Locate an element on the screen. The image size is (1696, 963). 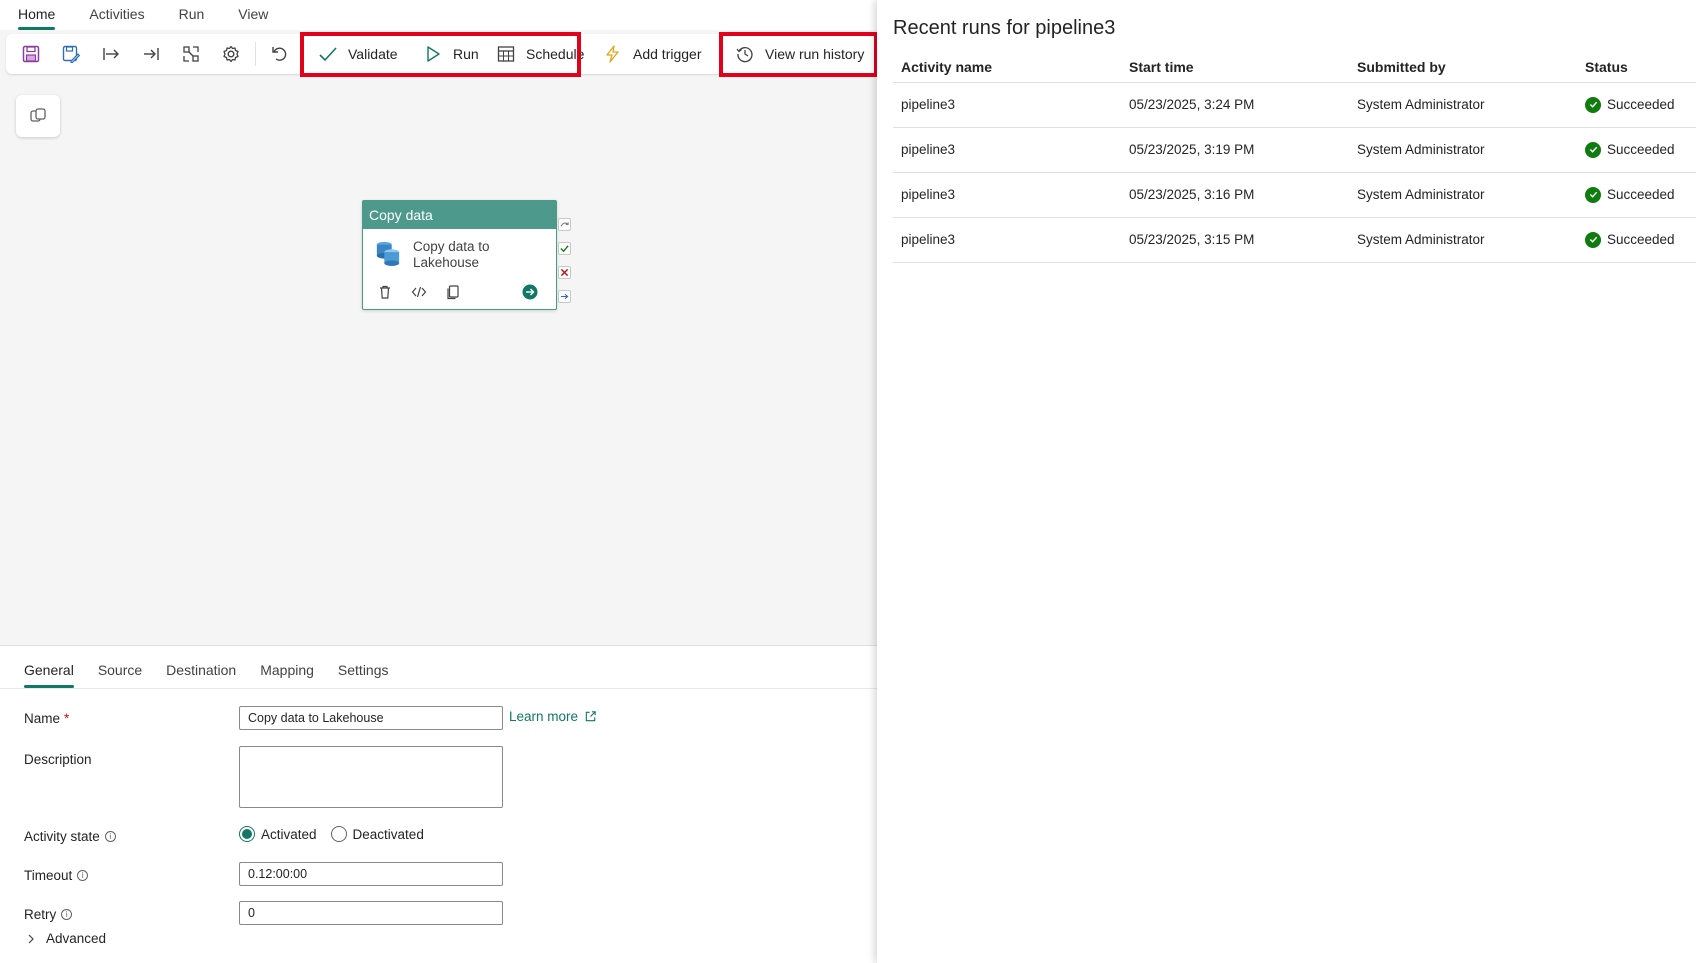
schedule-label: Schedule is located at coordinates (555, 54).